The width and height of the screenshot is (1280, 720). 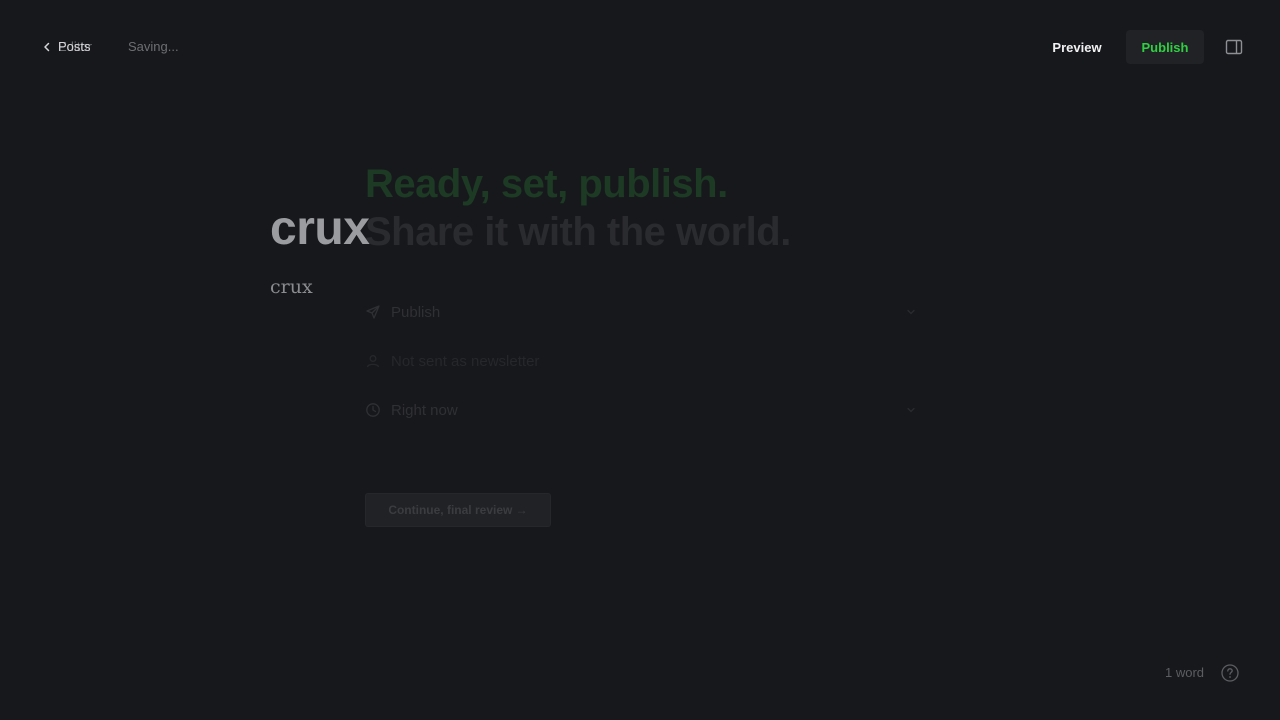 What do you see at coordinates (47, 47) in the screenshot?
I see `chevron-left-icon` at bounding box center [47, 47].